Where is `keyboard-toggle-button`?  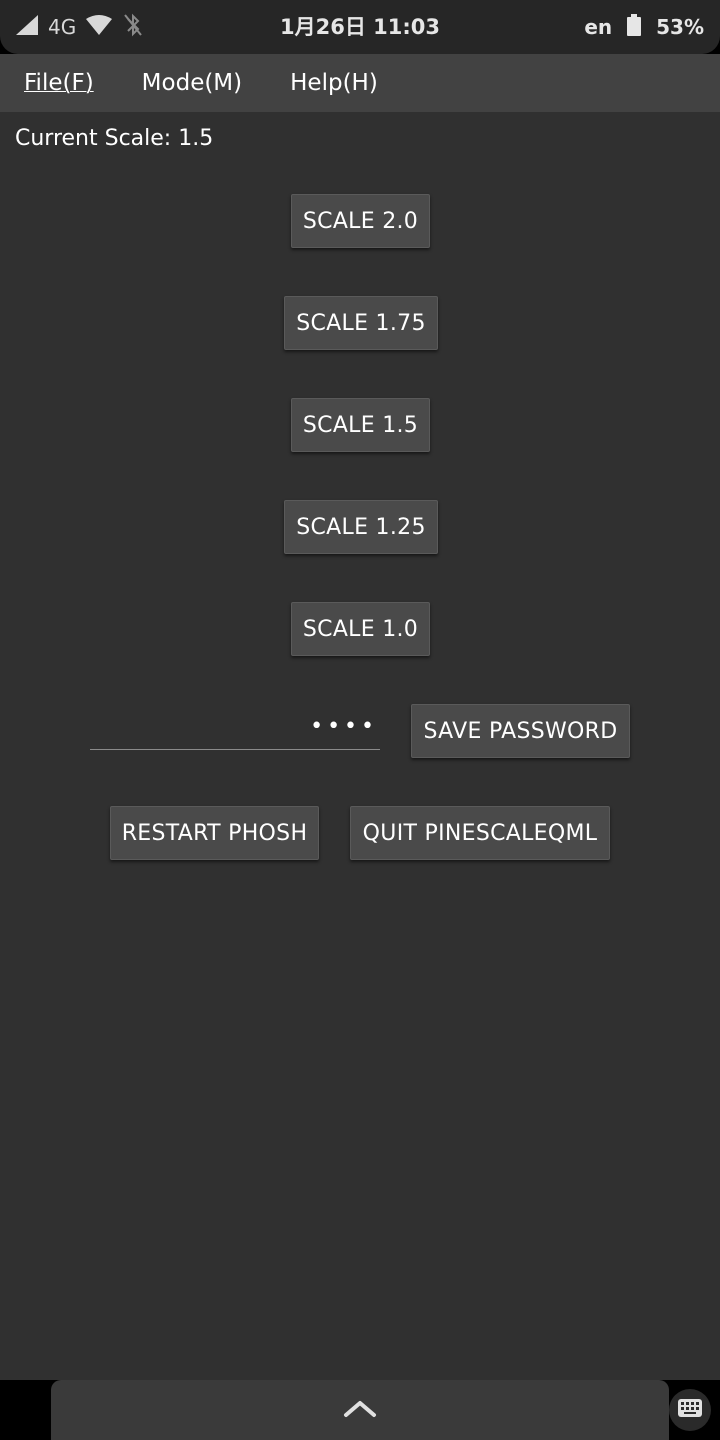 keyboard-toggle-button is located at coordinates (690, 1410).